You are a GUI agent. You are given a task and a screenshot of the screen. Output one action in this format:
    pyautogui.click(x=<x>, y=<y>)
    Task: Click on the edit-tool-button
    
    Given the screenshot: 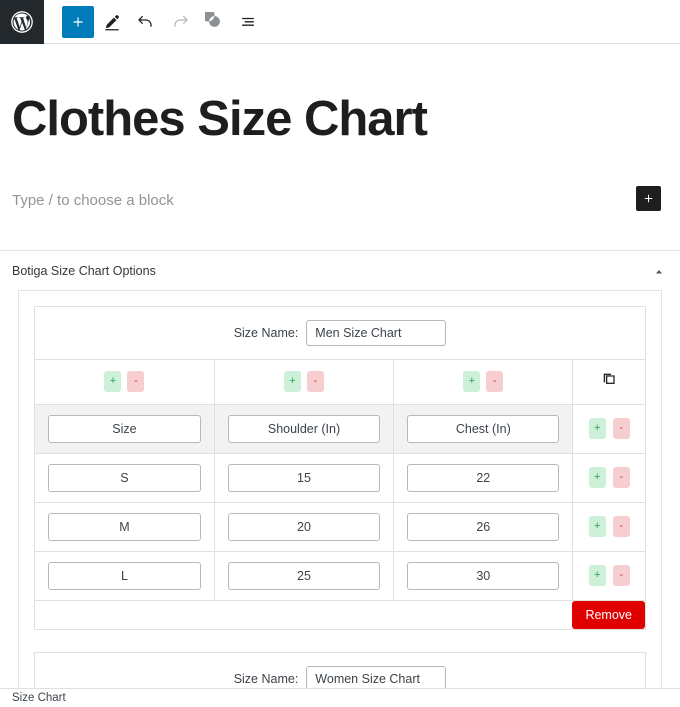 What is the action you would take?
    pyautogui.click(x=112, y=22)
    